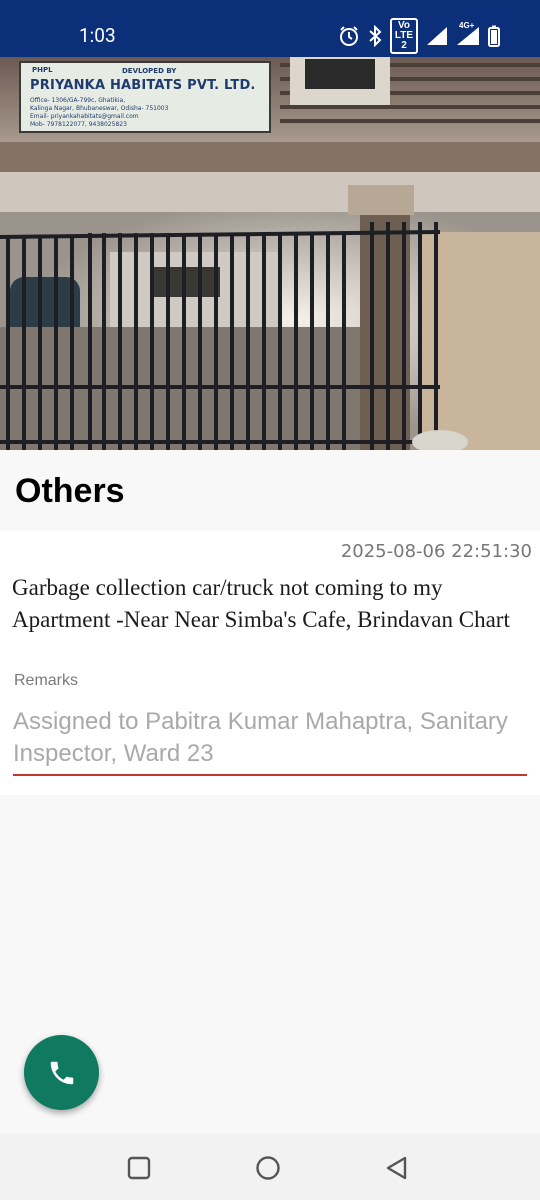  I want to click on status-icons: Vo LTE 2 4G+, so click(419, 36).